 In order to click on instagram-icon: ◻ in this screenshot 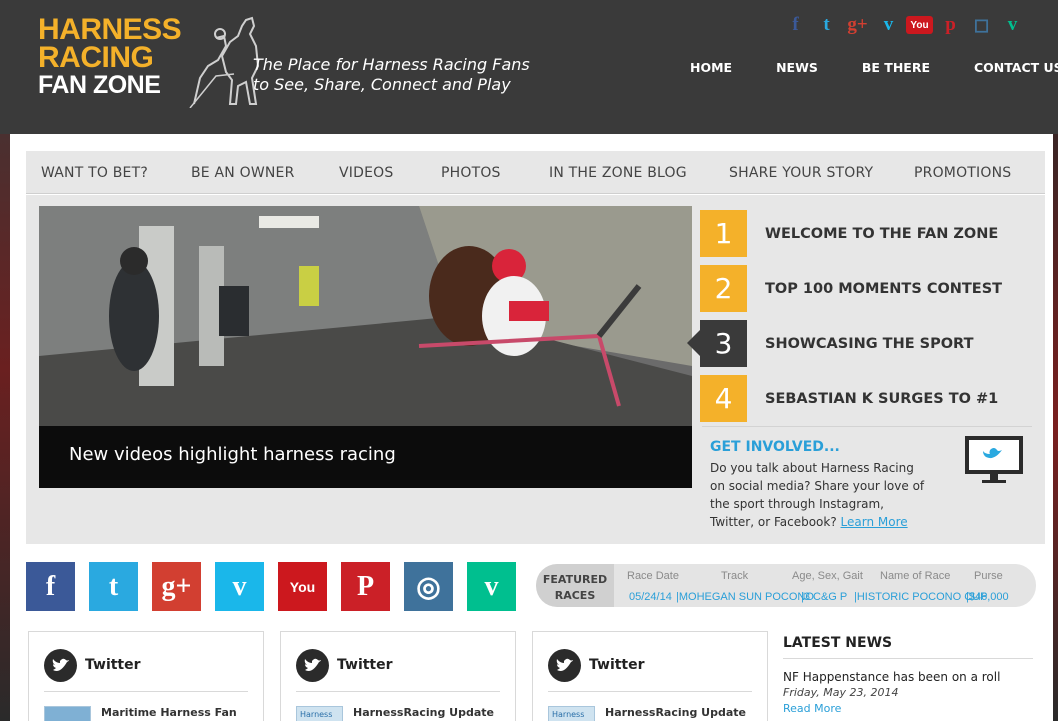, I will do `click(981, 25)`.